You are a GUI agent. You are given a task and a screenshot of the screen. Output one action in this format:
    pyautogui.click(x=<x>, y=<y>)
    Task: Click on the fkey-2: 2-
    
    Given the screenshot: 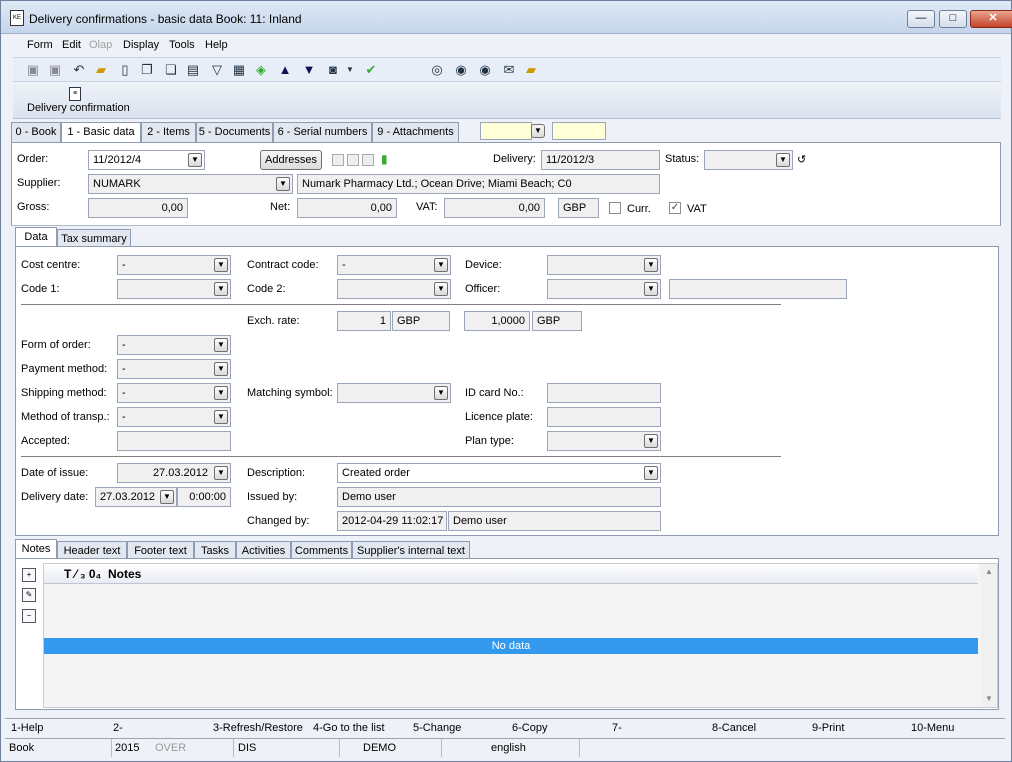 What is the action you would take?
    pyautogui.click(x=118, y=728)
    